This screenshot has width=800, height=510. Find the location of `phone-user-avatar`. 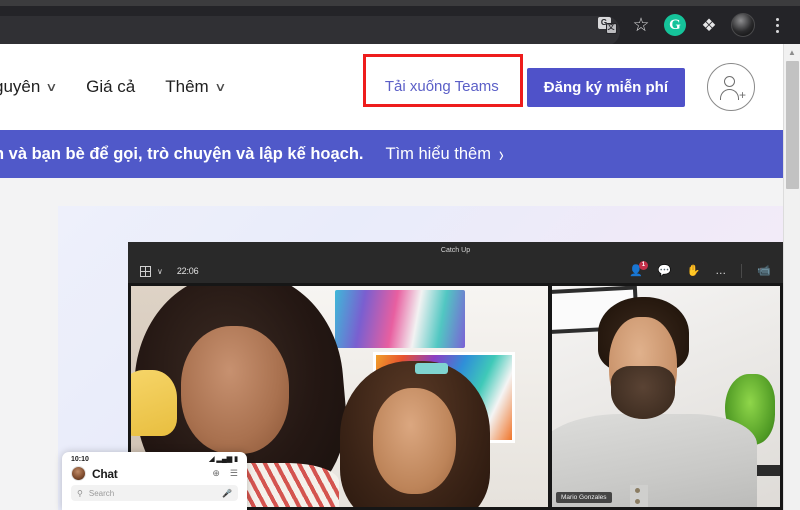

phone-user-avatar is located at coordinates (78, 473).